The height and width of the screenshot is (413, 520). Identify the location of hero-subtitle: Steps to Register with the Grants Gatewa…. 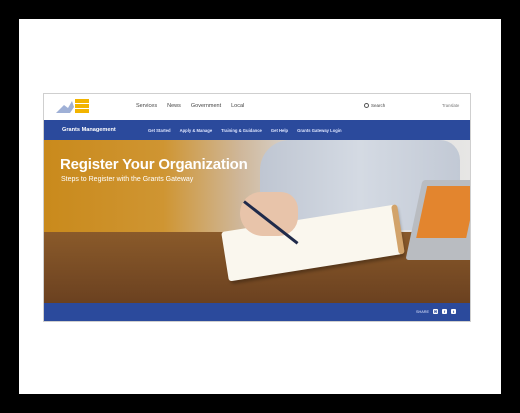
(127, 179).